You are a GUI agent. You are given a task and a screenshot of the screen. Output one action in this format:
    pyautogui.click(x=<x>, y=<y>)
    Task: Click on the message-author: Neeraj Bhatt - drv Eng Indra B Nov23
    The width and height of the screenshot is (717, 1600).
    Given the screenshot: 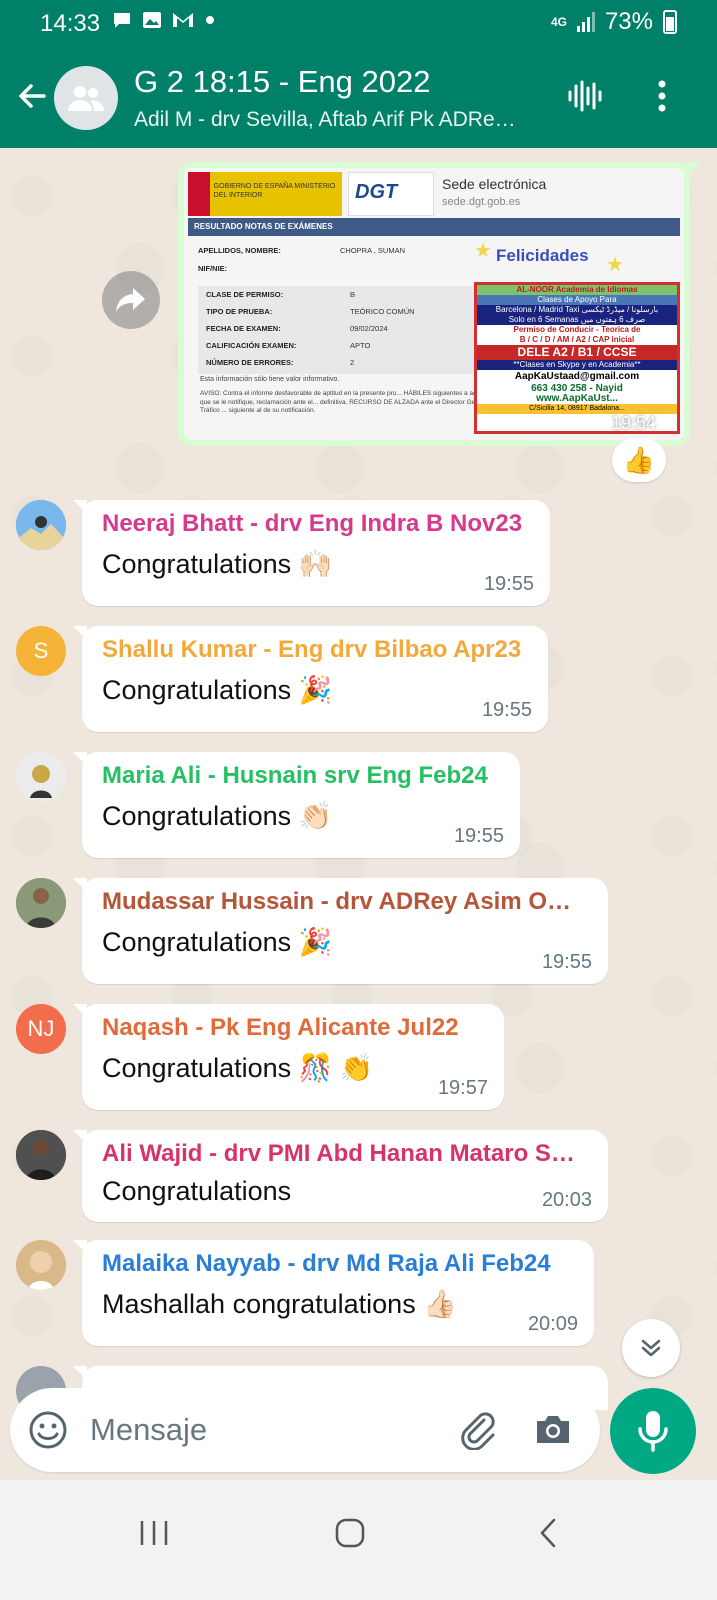 What is the action you would take?
    pyautogui.click(x=317, y=524)
    